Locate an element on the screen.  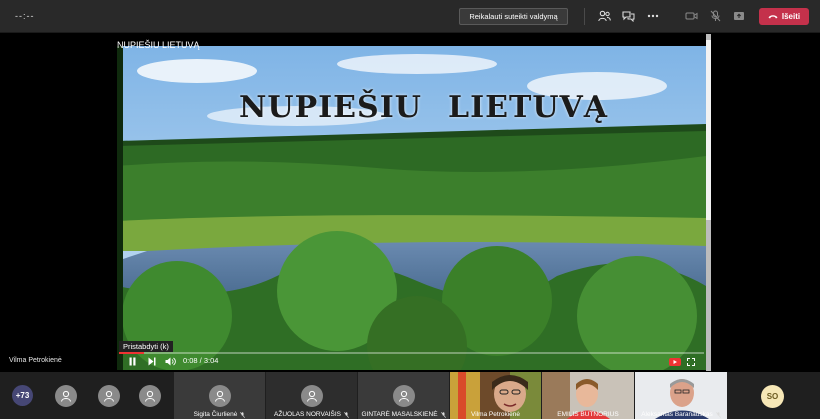
participant-tile: GINTARĖ MASALSKIENĖ is located at coordinates (403, 395).